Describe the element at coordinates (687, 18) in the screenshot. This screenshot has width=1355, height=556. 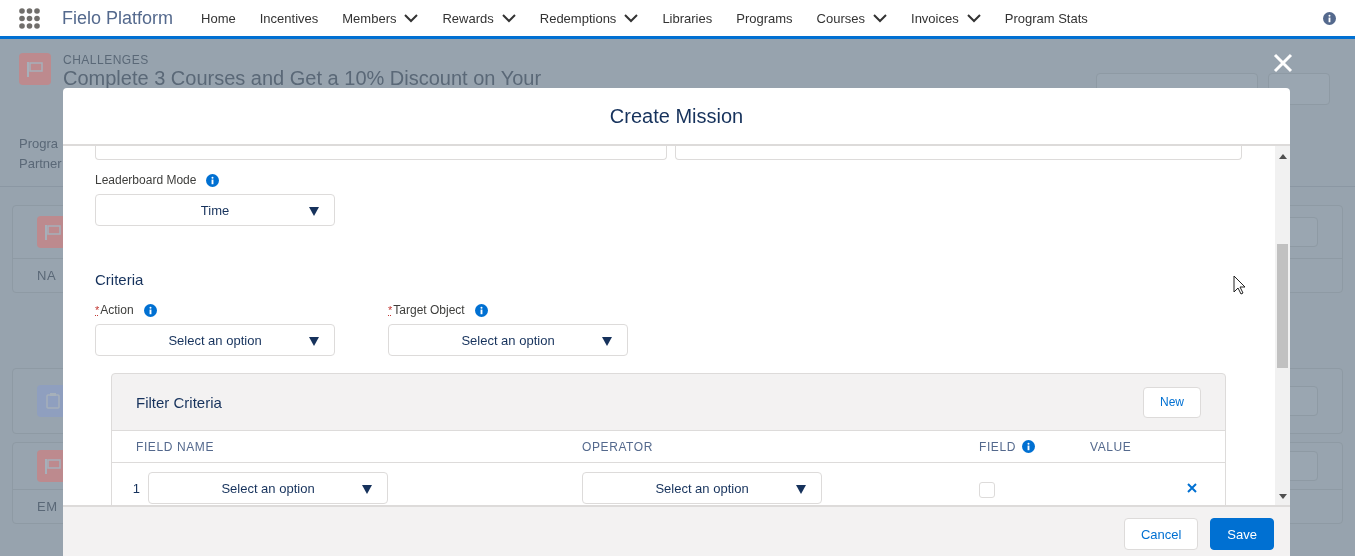
I see `nav-tab: Libraries` at that location.